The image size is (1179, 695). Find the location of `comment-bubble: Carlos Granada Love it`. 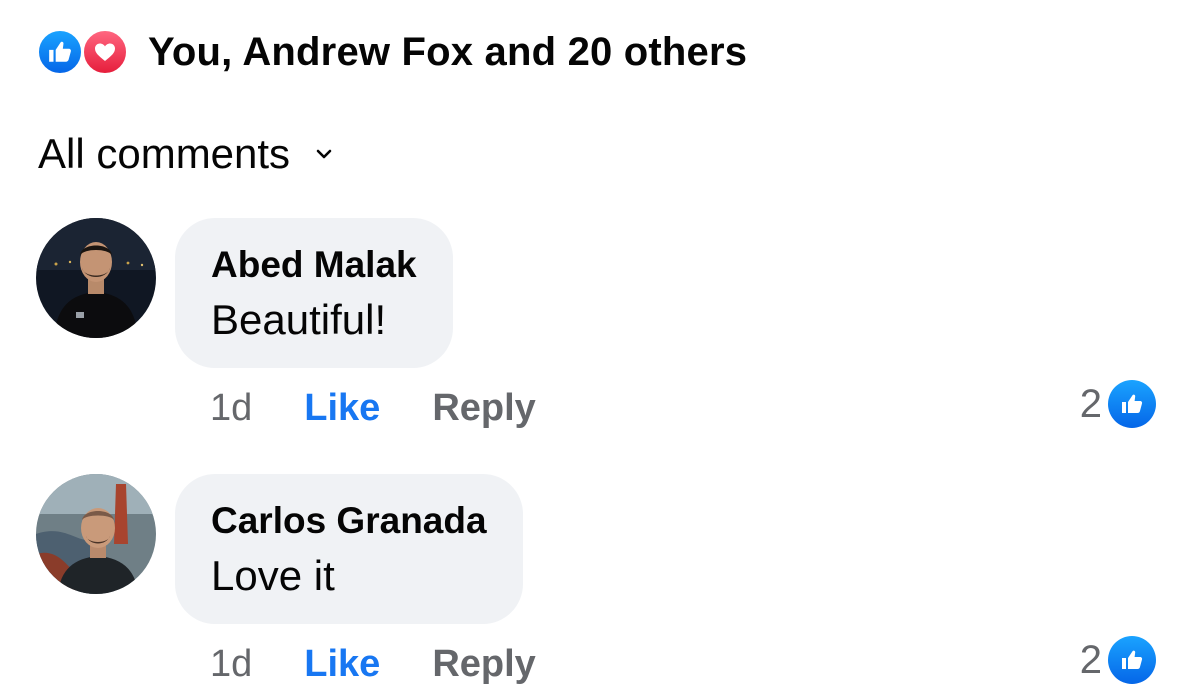

comment-bubble: Carlos Granada Love it is located at coordinates (349, 549).